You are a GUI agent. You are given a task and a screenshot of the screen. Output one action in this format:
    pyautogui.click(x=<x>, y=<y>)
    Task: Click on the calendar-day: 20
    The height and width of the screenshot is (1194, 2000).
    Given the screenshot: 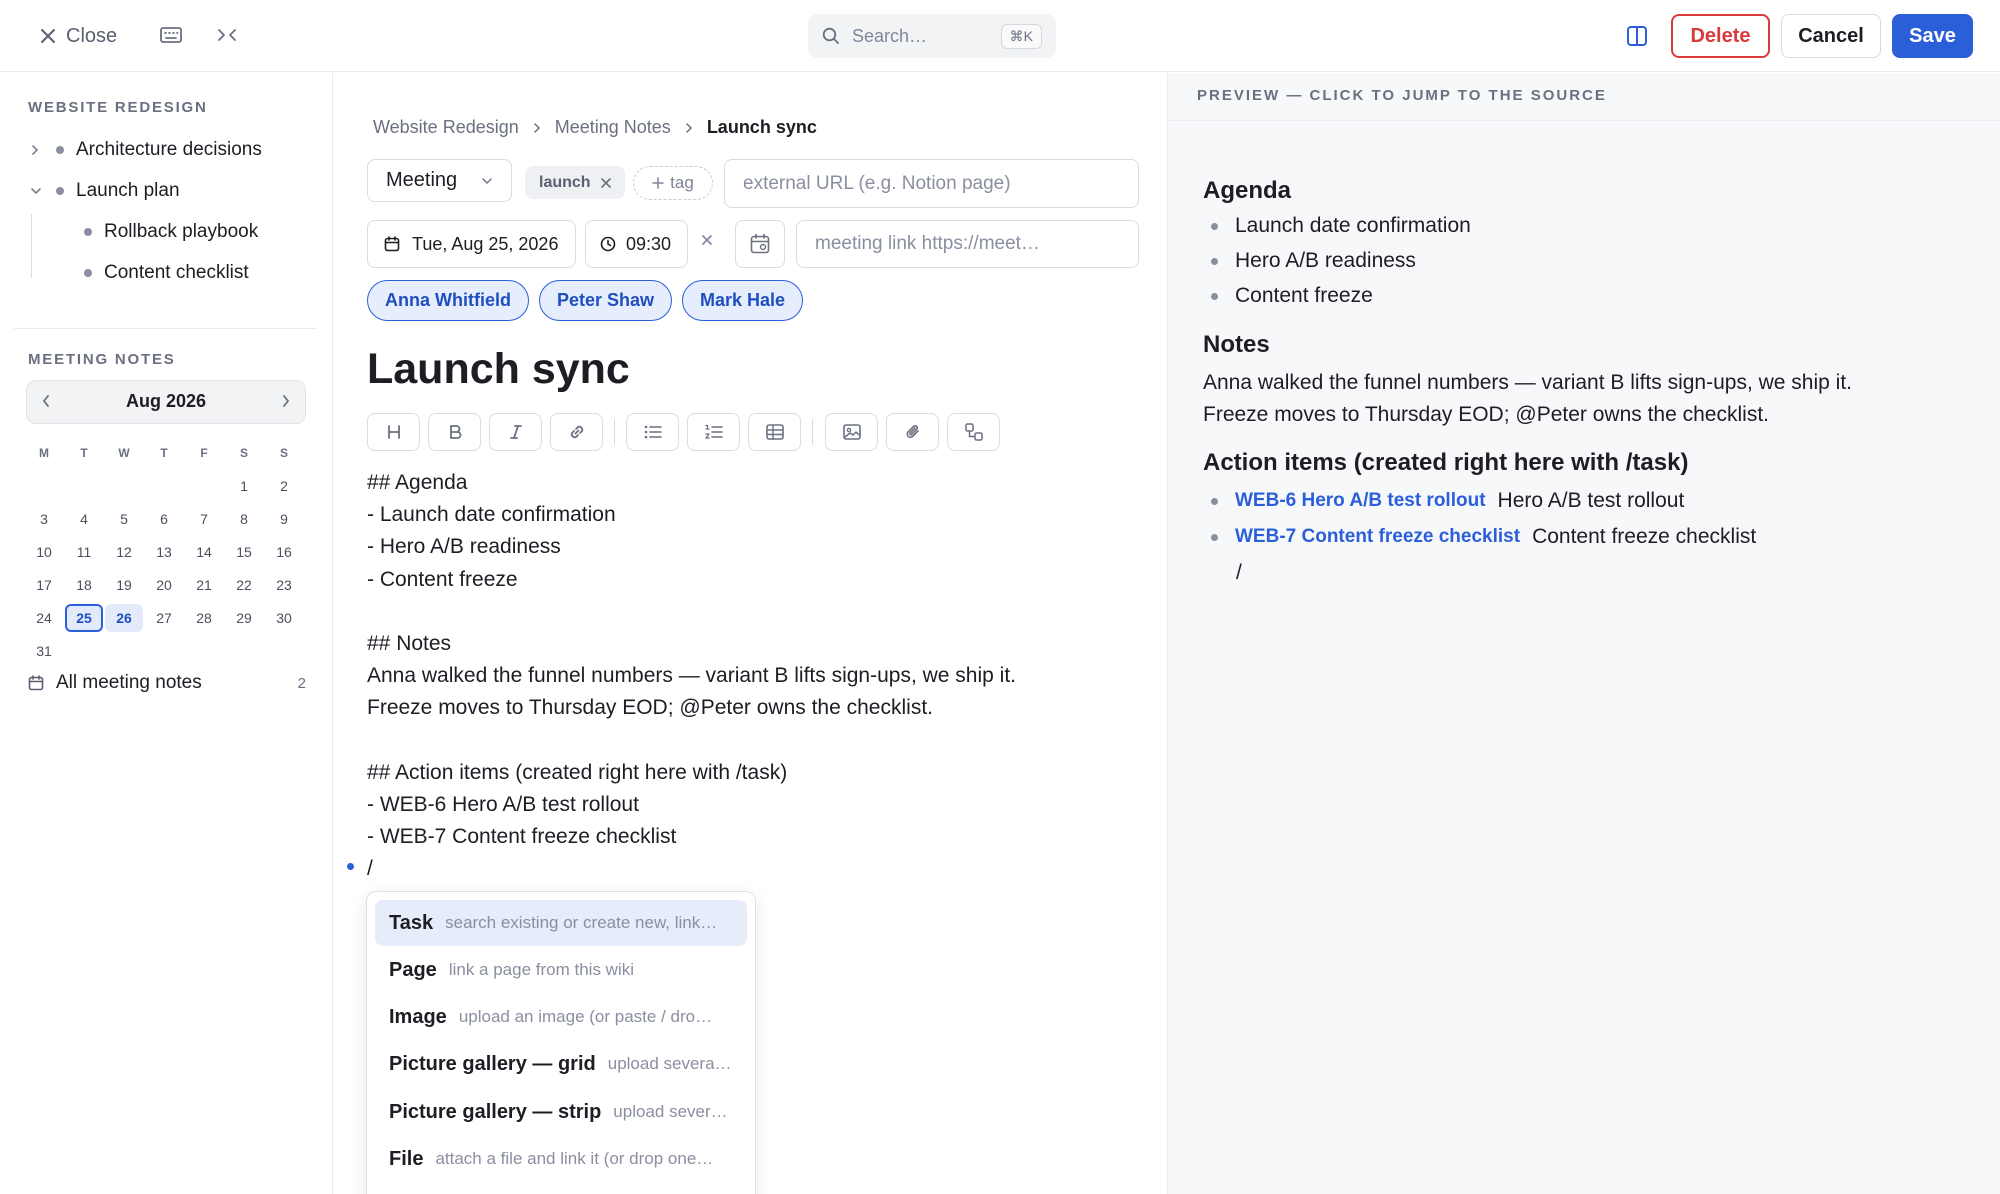 What is the action you would take?
    pyautogui.click(x=164, y=584)
    